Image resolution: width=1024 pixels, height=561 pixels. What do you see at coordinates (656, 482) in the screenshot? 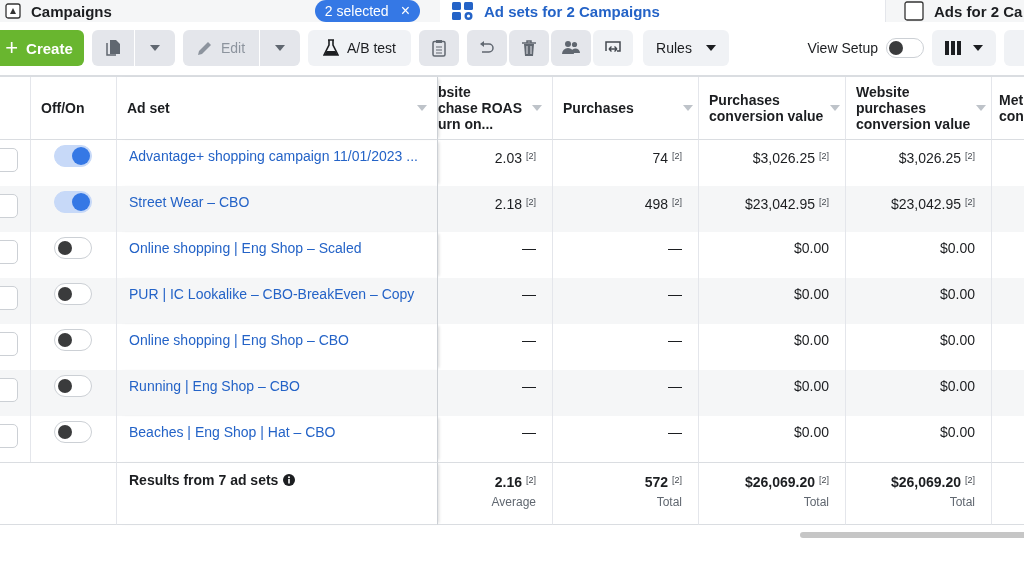
I see `summary-value: 572` at bounding box center [656, 482].